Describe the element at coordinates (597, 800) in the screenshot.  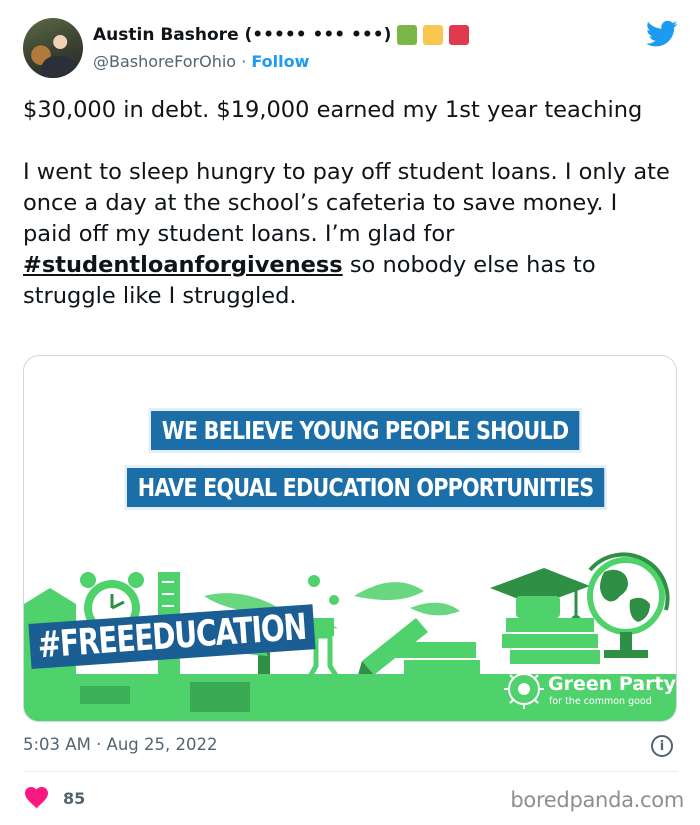
I see `boredpanda-watermark: boredpanda.com` at that location.